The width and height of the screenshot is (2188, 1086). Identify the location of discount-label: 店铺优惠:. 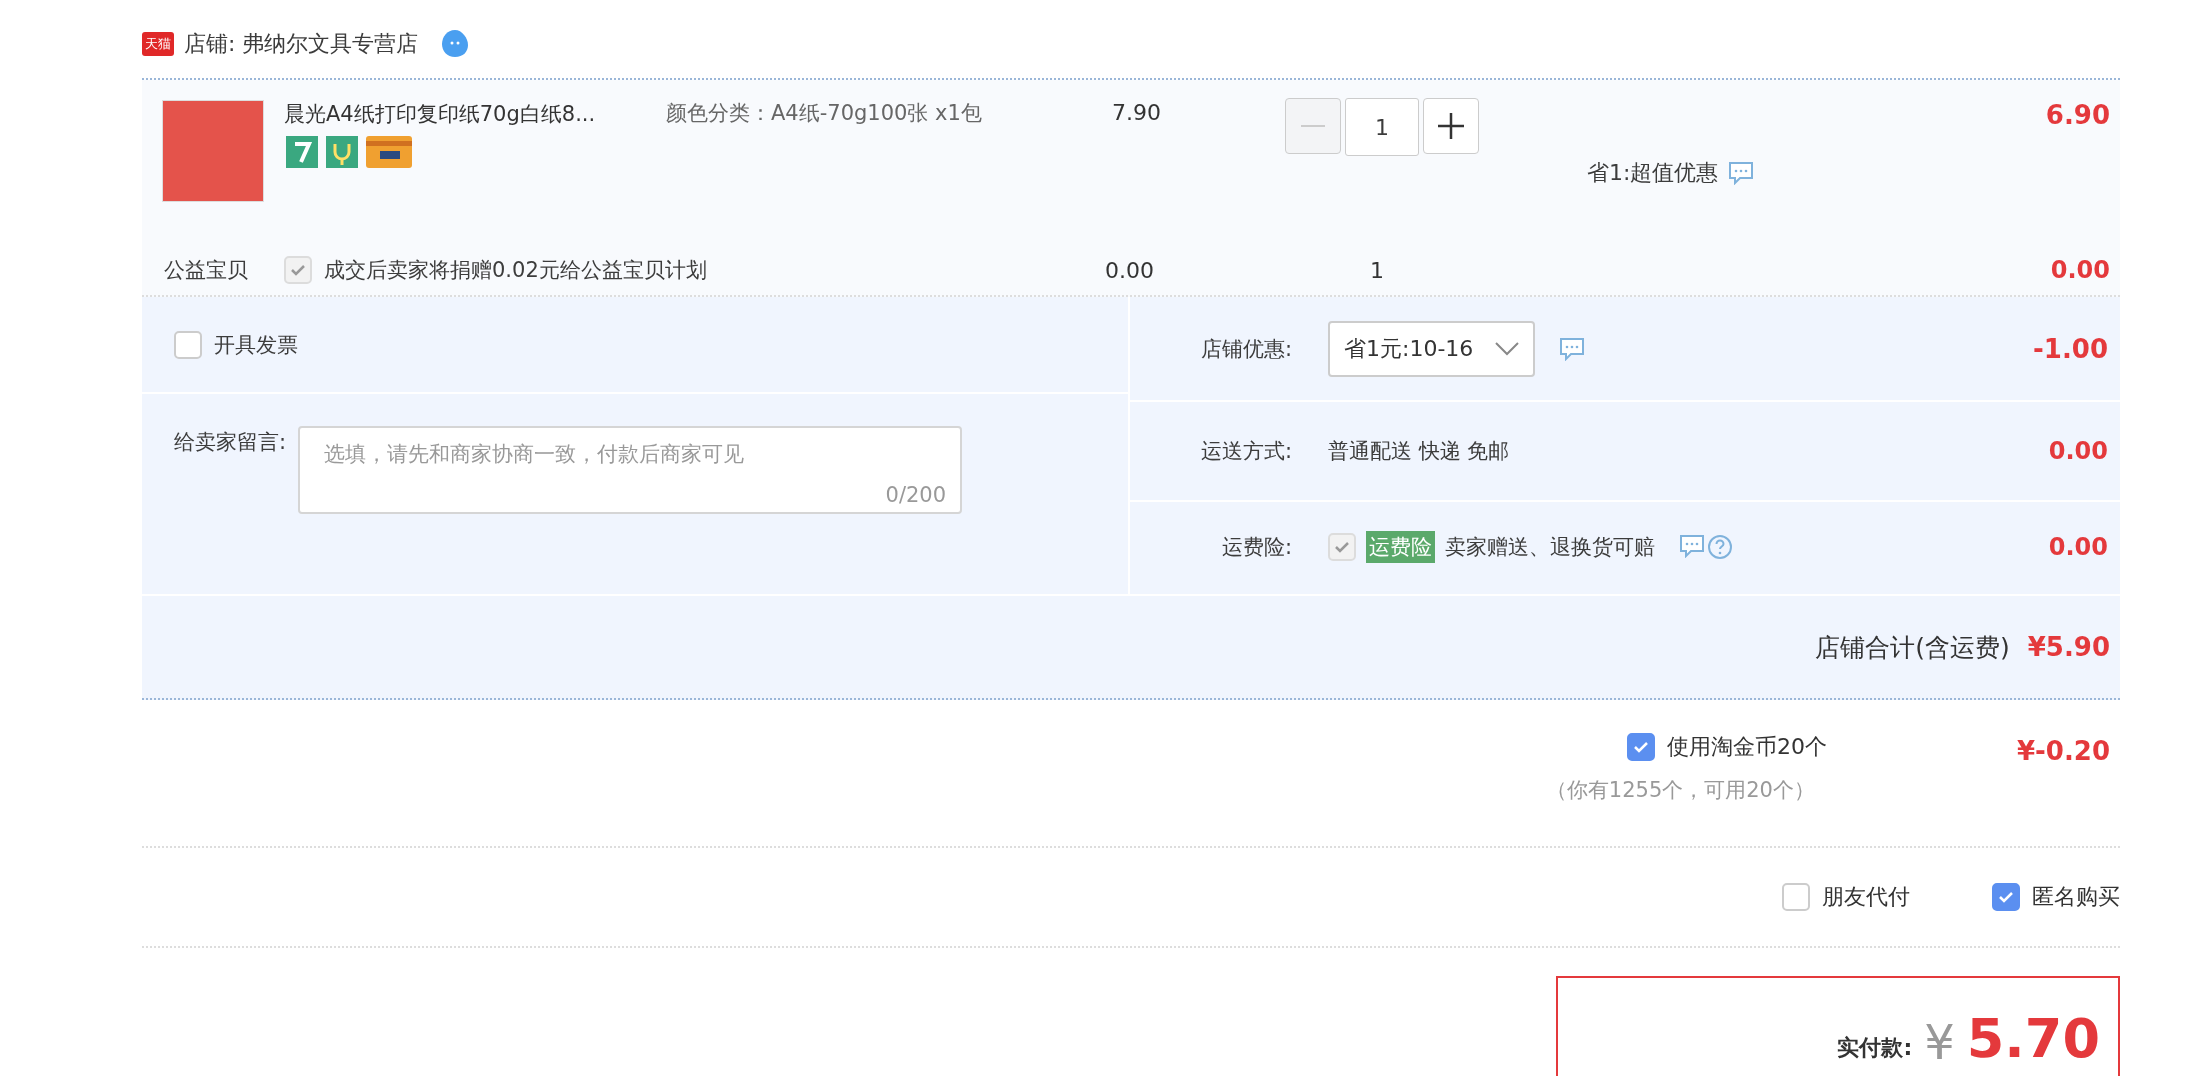
(1245, 349).